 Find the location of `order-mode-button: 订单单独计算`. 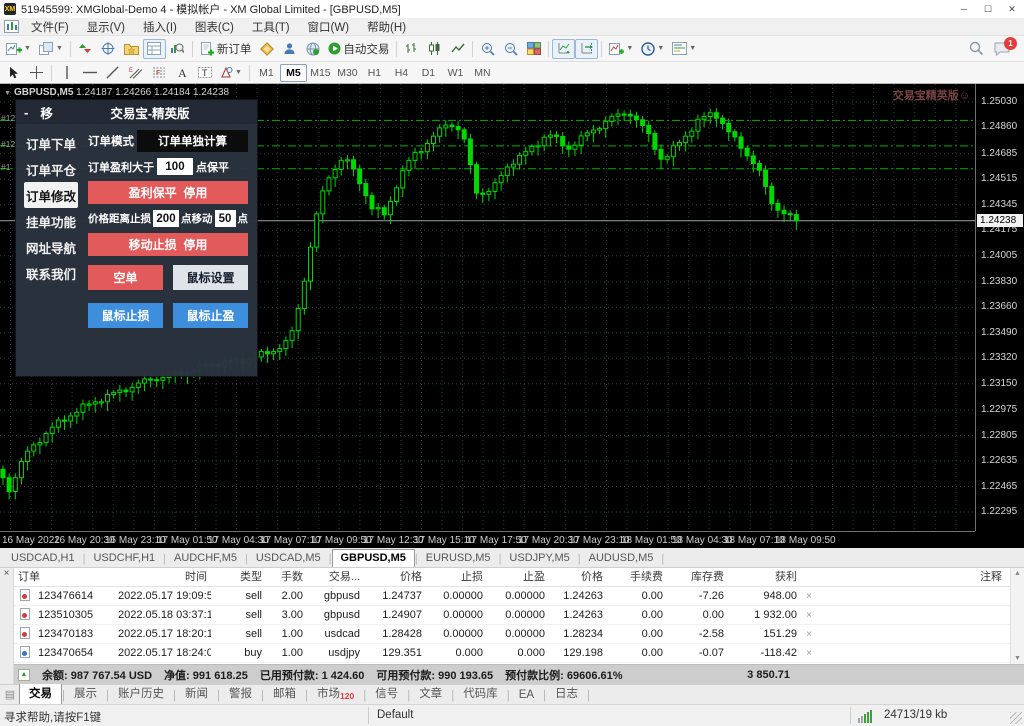

order-mode-button: 订单单独计算 is located at coordinates (192, 141).